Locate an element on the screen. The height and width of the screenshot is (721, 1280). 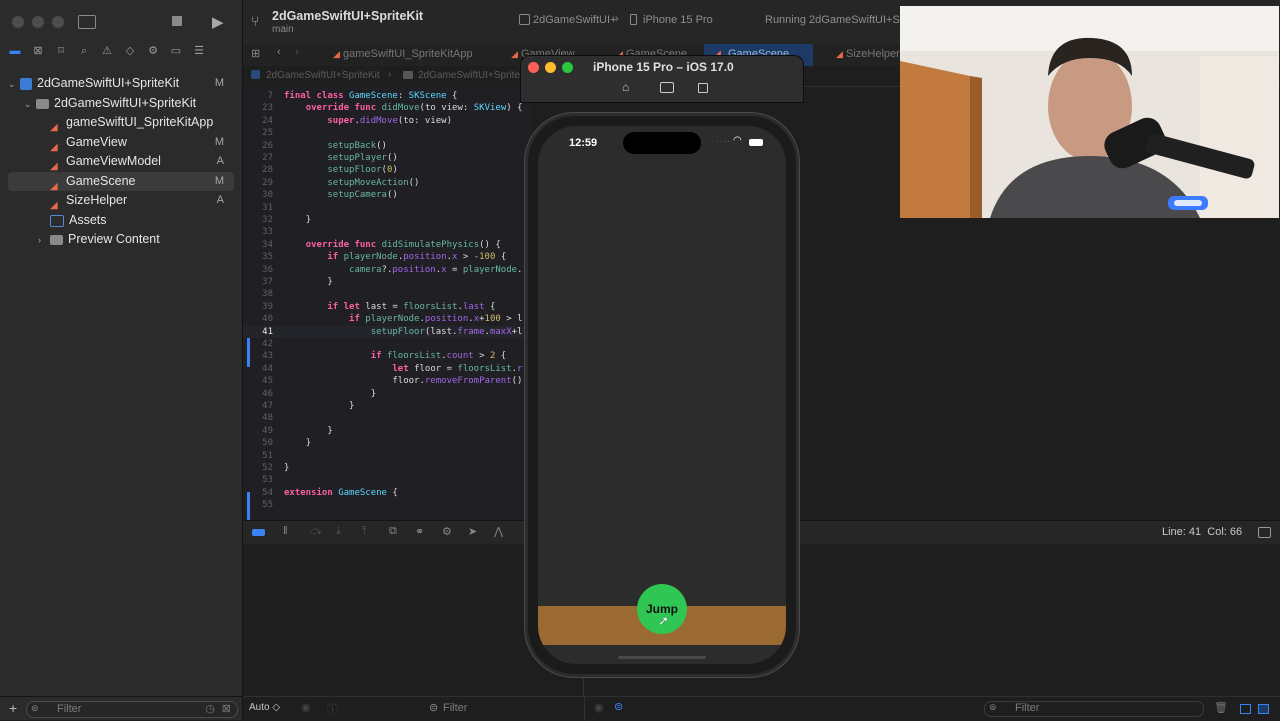
tree-item-group: ⌄ 2dGameSwiftUI+SpriteKit is located at coordinates (121, 103).